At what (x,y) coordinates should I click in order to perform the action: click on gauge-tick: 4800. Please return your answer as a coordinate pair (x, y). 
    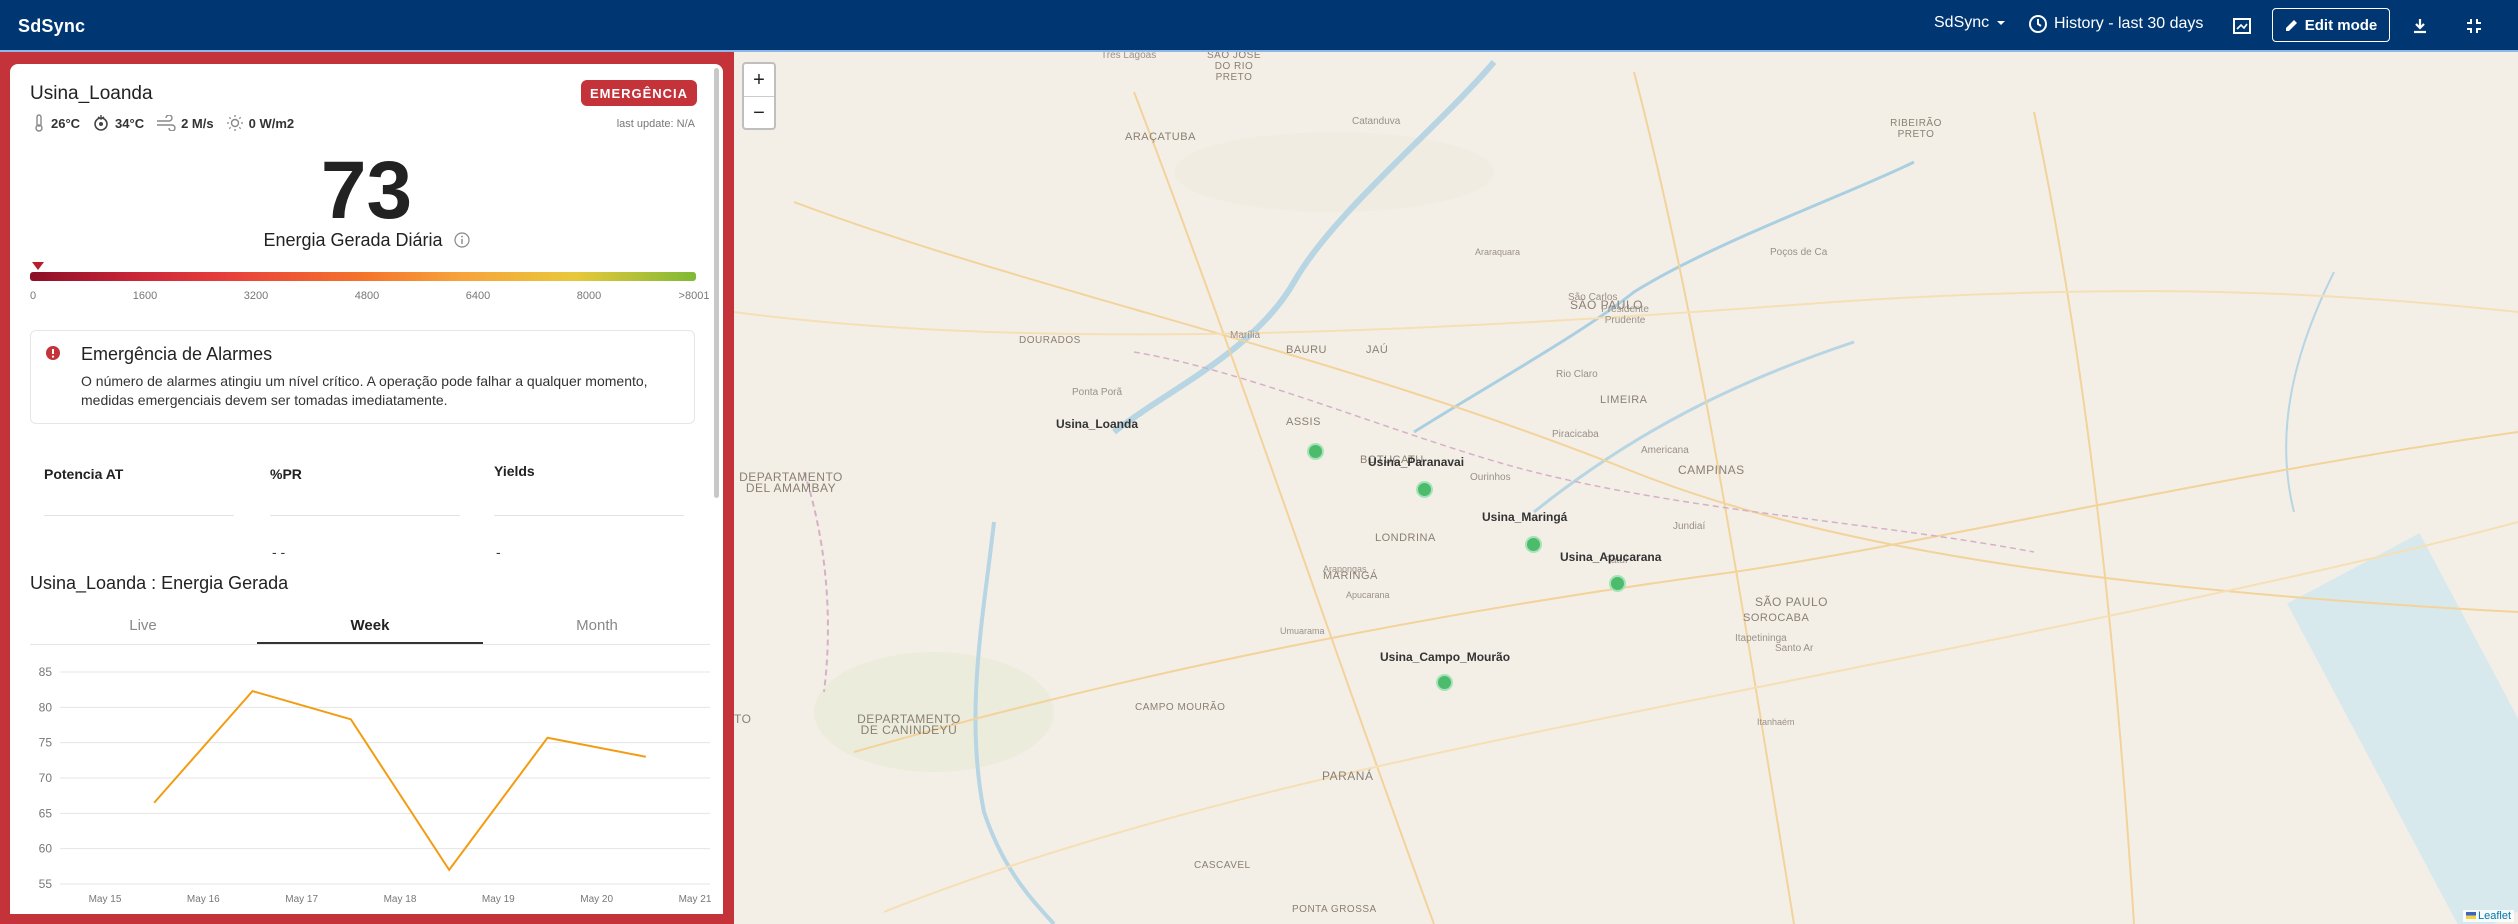
    Looking at the image, I should click on (367, 296).